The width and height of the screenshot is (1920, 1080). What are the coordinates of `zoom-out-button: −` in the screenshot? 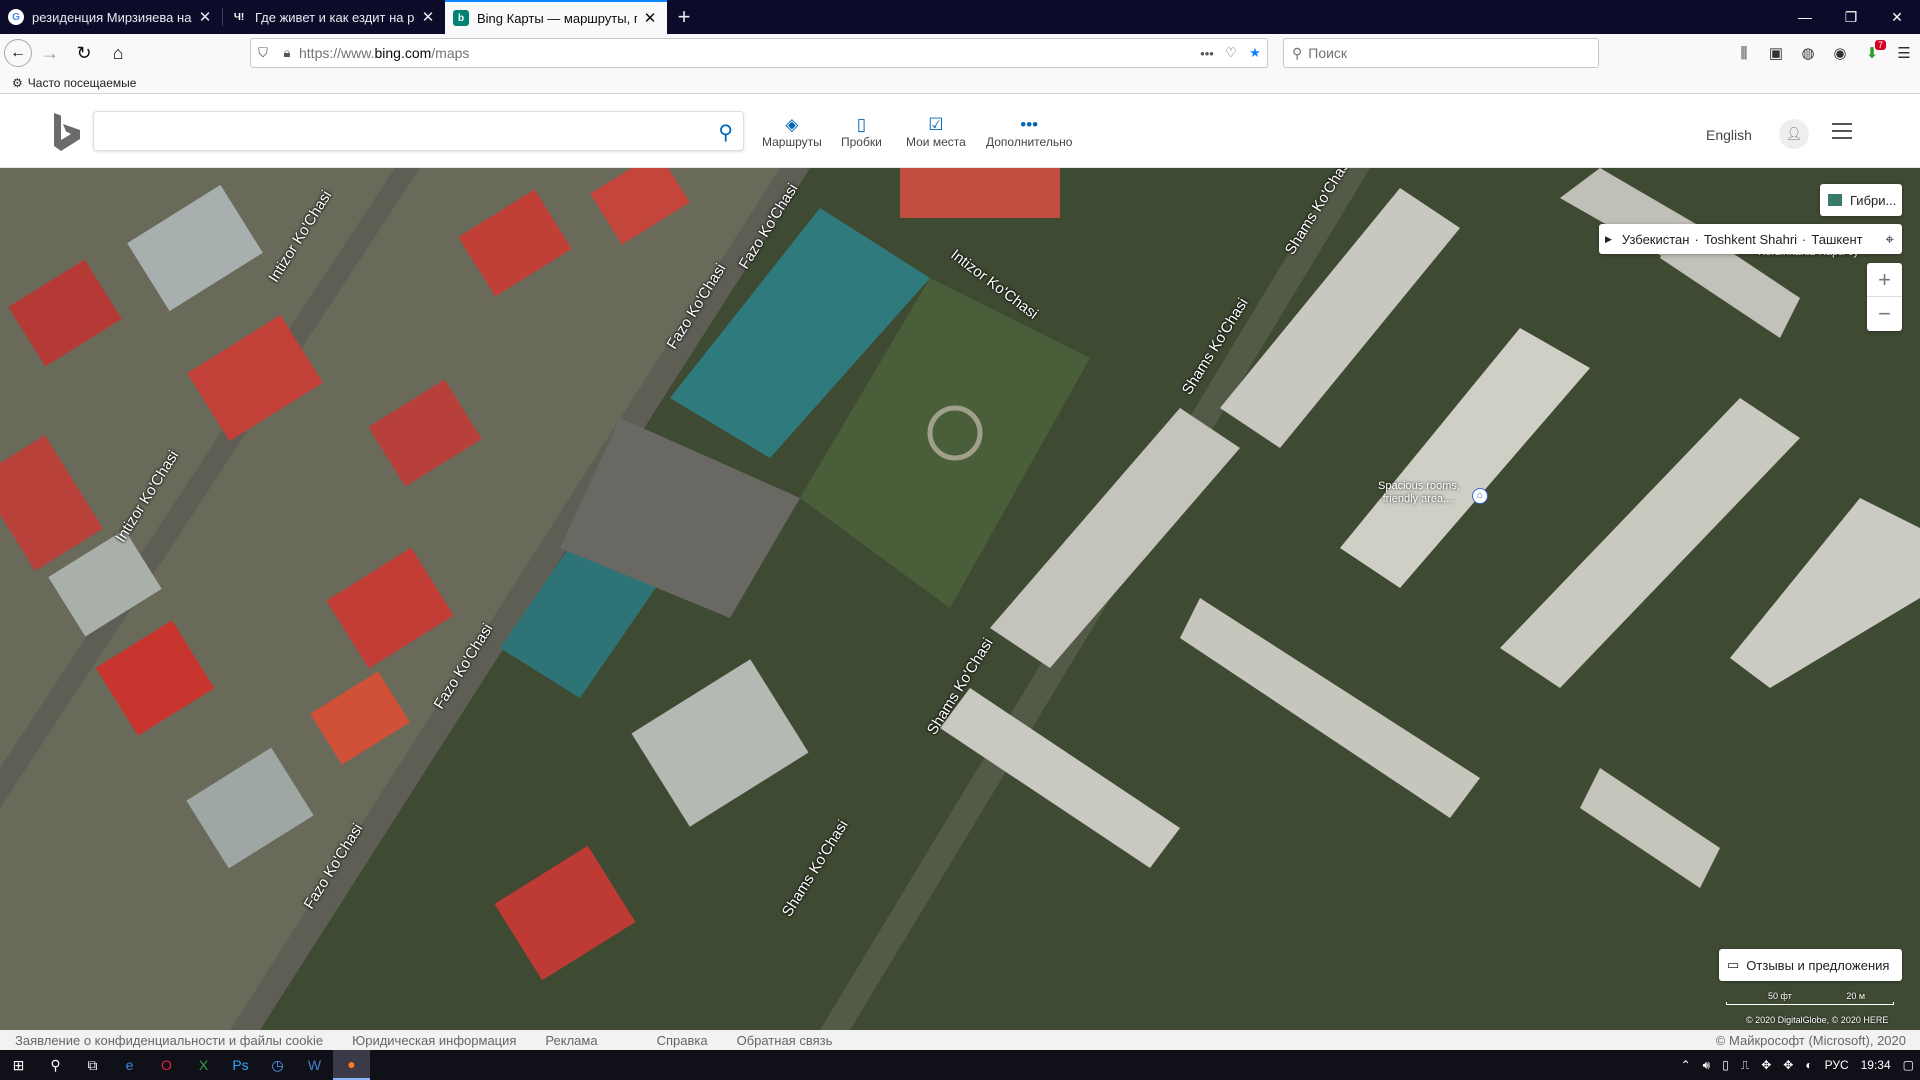 It's located at (1884, 314).